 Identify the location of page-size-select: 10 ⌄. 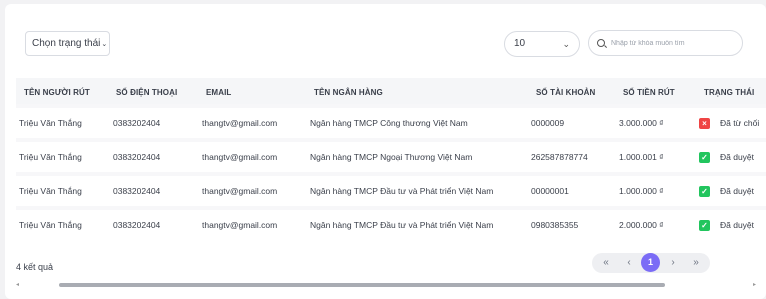
(542, 44).